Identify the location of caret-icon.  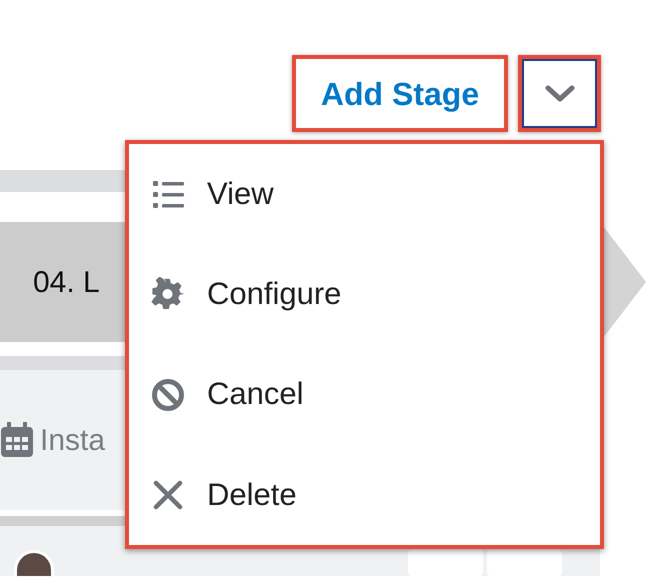
(559, 93).